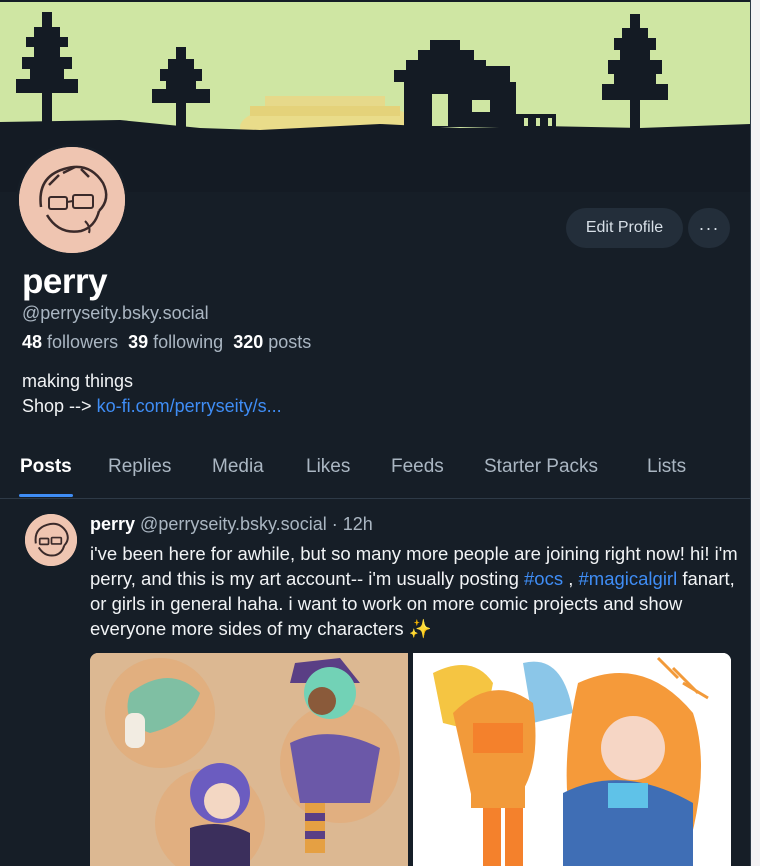 Image resolution: width=760 pixels, height=866 pixels. Describe the element at coordinates (78, 381) in the screenshot. I see `bio-line: making things` at that location.